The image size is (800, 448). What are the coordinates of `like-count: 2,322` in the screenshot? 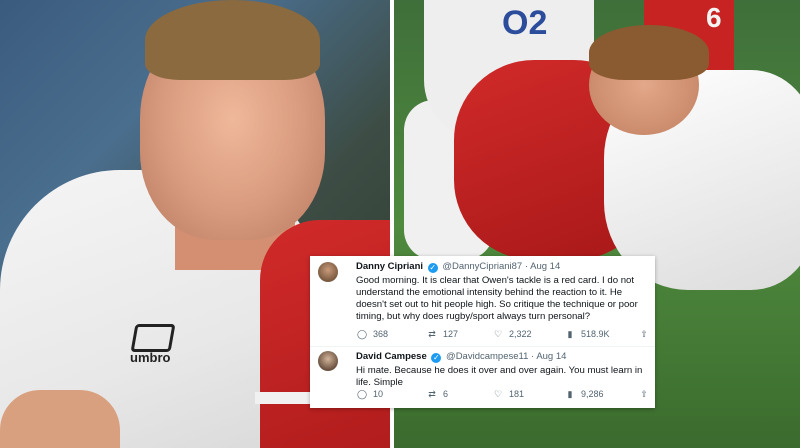 It's located at (520, 334).